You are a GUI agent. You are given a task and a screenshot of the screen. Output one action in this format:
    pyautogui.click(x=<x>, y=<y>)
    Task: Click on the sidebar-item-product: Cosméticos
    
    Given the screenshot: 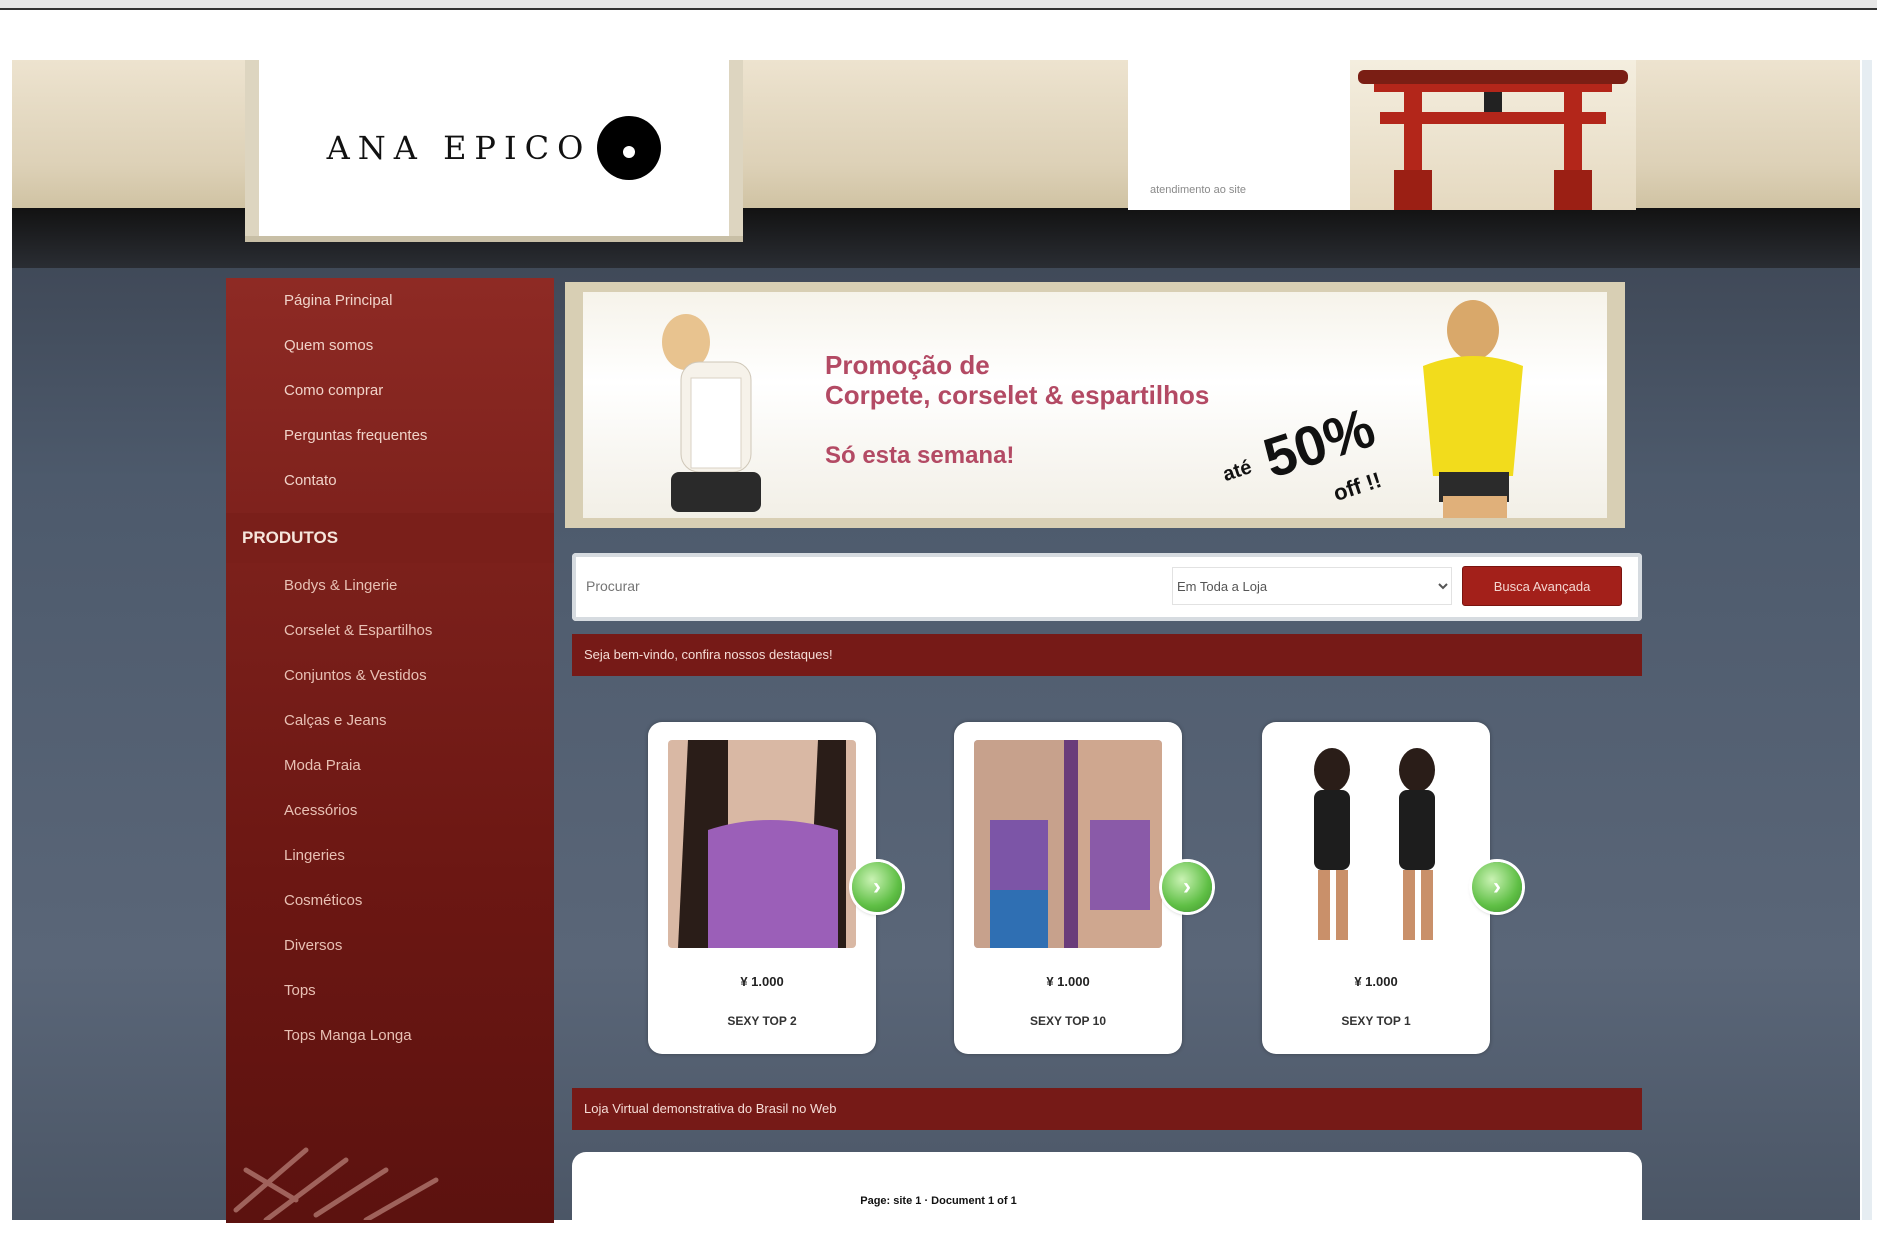 What is the action you would take?
    pyautogui.click(x=390, y=900)
    